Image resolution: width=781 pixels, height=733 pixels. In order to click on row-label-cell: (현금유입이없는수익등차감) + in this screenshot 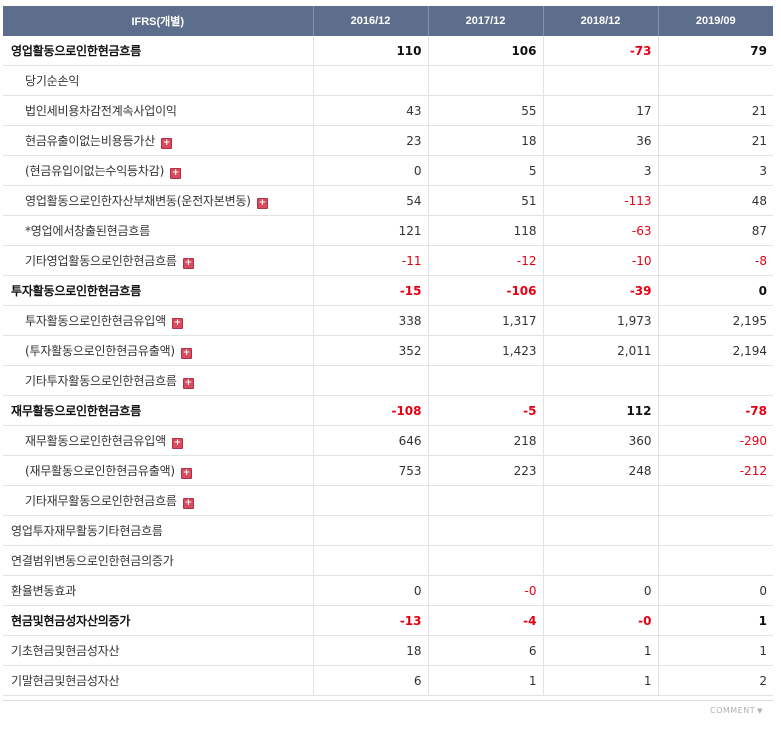, I will do `click(158, 170)`.